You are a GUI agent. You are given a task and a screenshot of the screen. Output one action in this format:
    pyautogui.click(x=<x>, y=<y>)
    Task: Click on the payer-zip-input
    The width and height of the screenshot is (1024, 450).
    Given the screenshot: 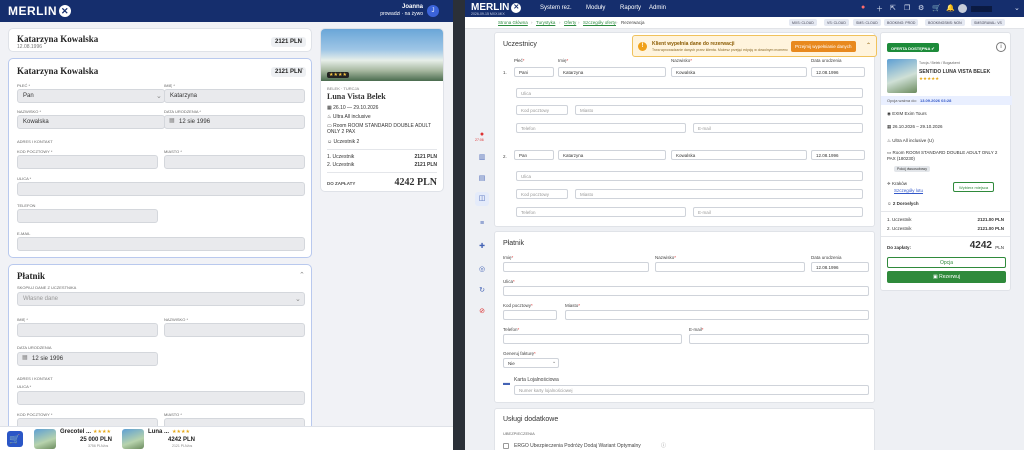 What is the action you would take?
    pyautogui.click(x=530, y=315)
    